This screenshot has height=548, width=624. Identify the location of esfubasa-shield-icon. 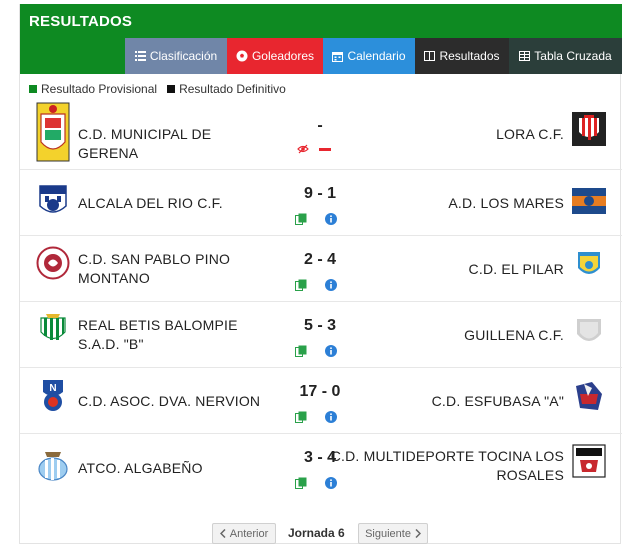
(589, 396).